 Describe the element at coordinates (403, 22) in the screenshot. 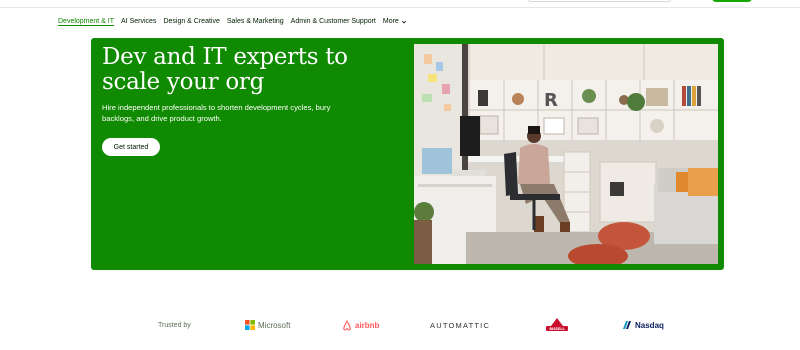

I see `chevron-down-icon` at that location.